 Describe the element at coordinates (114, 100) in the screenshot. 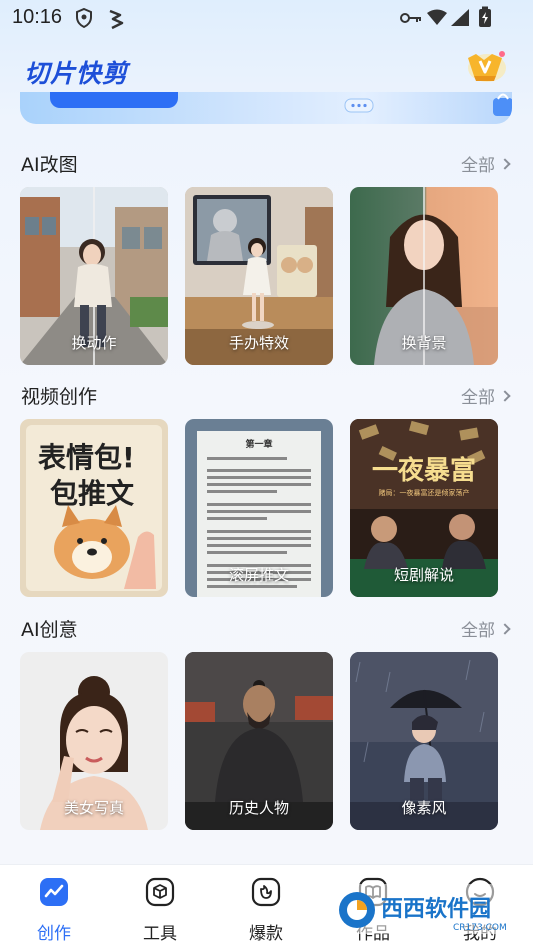

I see `banner-button` at that location.